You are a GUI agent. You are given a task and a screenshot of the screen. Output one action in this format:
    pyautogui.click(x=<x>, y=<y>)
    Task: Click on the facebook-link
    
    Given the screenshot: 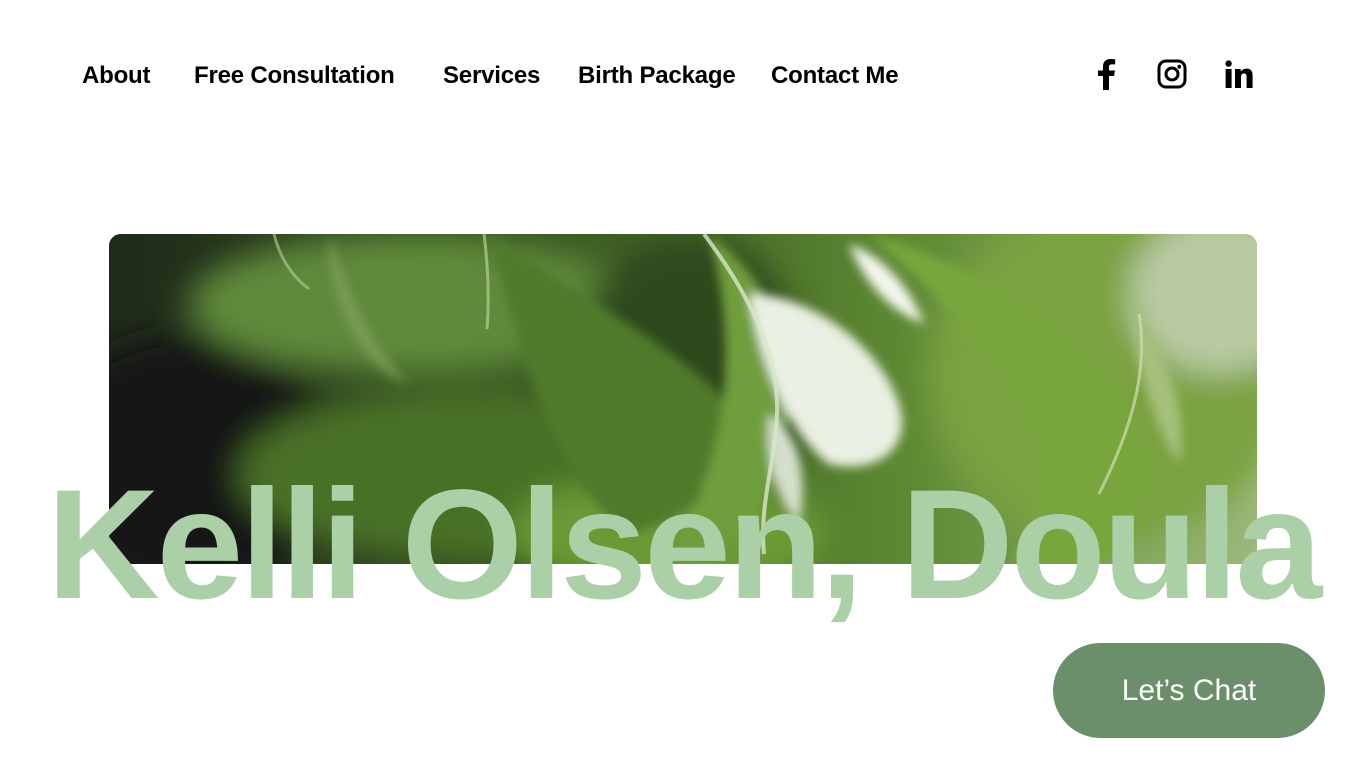 What is the action you would take?
    pyautogui.click(x=1106, y=76)
    